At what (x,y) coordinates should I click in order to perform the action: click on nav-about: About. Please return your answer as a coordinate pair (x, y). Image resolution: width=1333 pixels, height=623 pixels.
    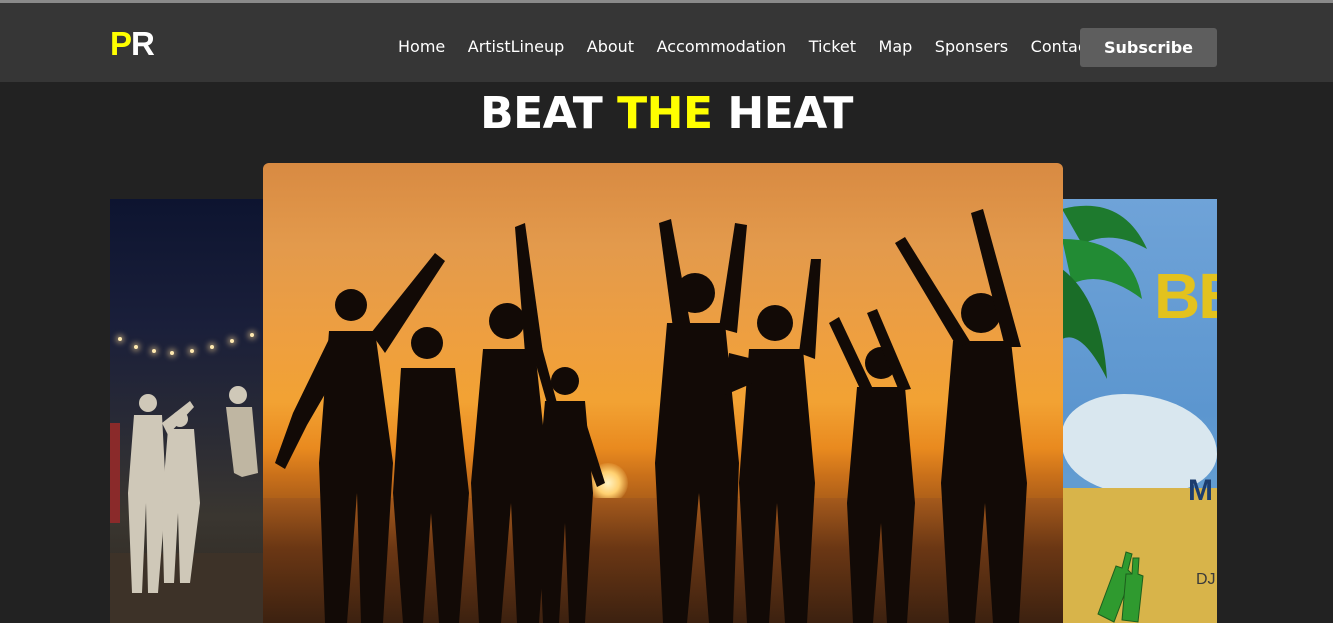
    Looking at the image, I should click on (610, 46).